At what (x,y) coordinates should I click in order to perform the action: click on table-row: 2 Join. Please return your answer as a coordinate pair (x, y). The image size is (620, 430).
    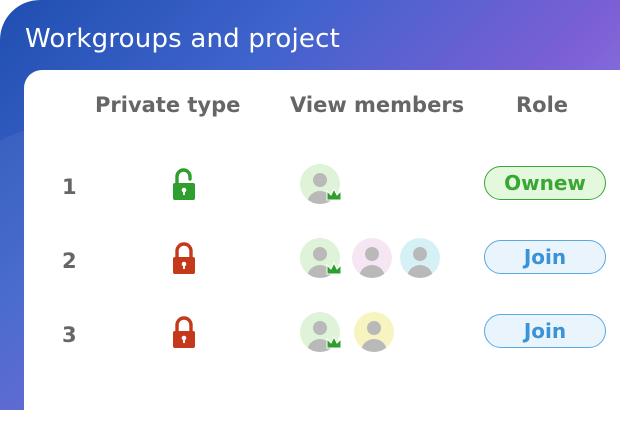
    Looking at the image, I should click on (310, 263).